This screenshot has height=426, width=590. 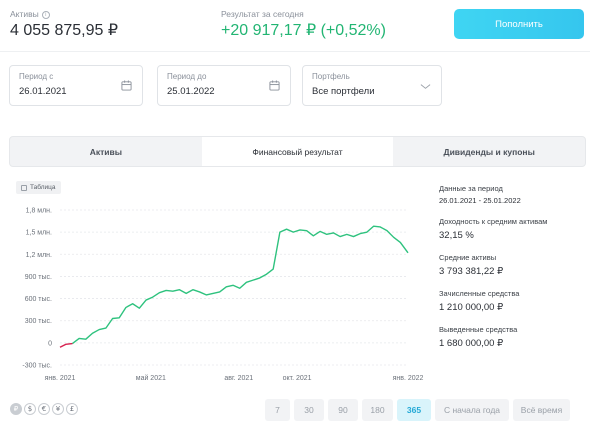 What do you see at coordinates (37, 366) in the screenshot?
I see `y-tick-label: -300 тыс.` at bounding box center [37, 366].